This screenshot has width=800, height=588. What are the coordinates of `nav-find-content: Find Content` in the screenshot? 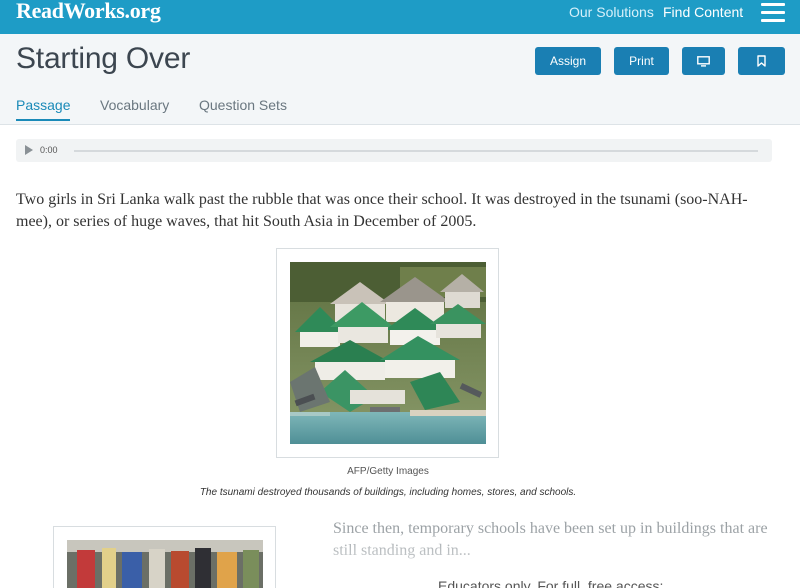 It's located at (703, 12).